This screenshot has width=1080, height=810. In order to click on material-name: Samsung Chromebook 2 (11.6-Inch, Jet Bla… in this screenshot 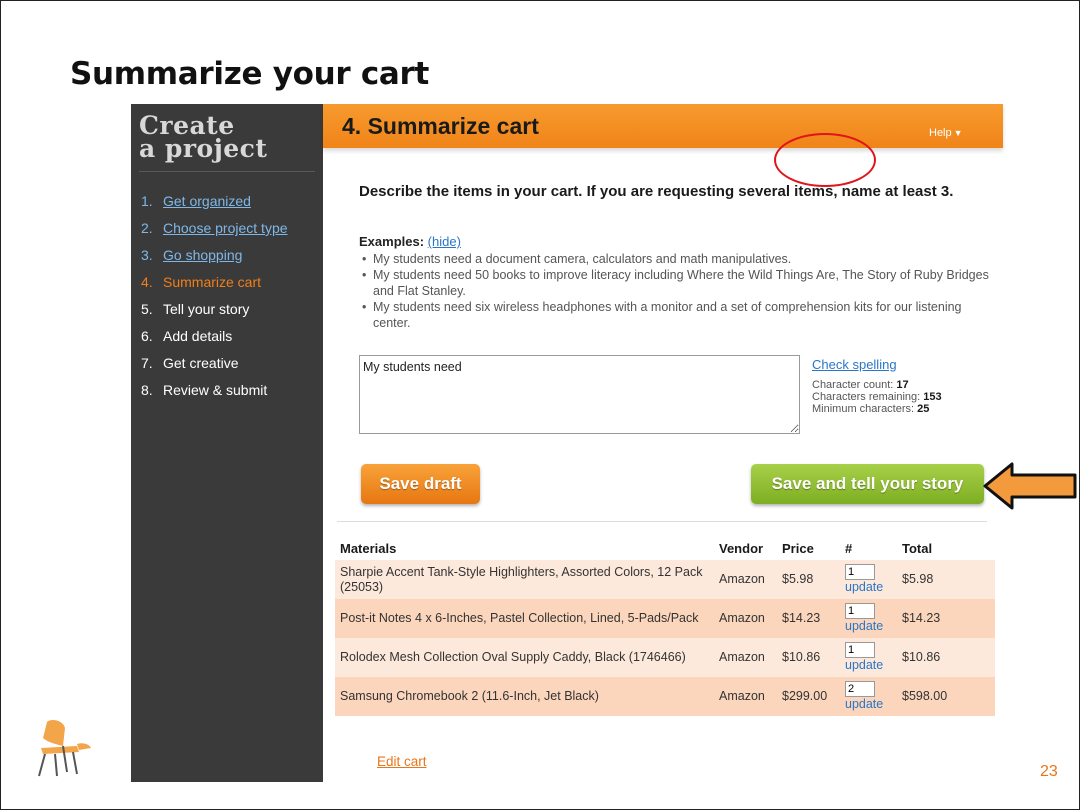, I will do `click(524, 696)`.